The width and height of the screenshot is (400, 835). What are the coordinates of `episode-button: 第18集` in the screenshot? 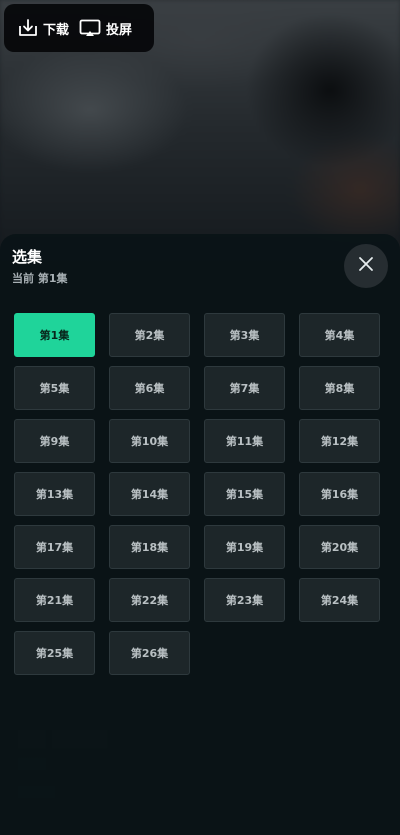 It's located at (149, 547).